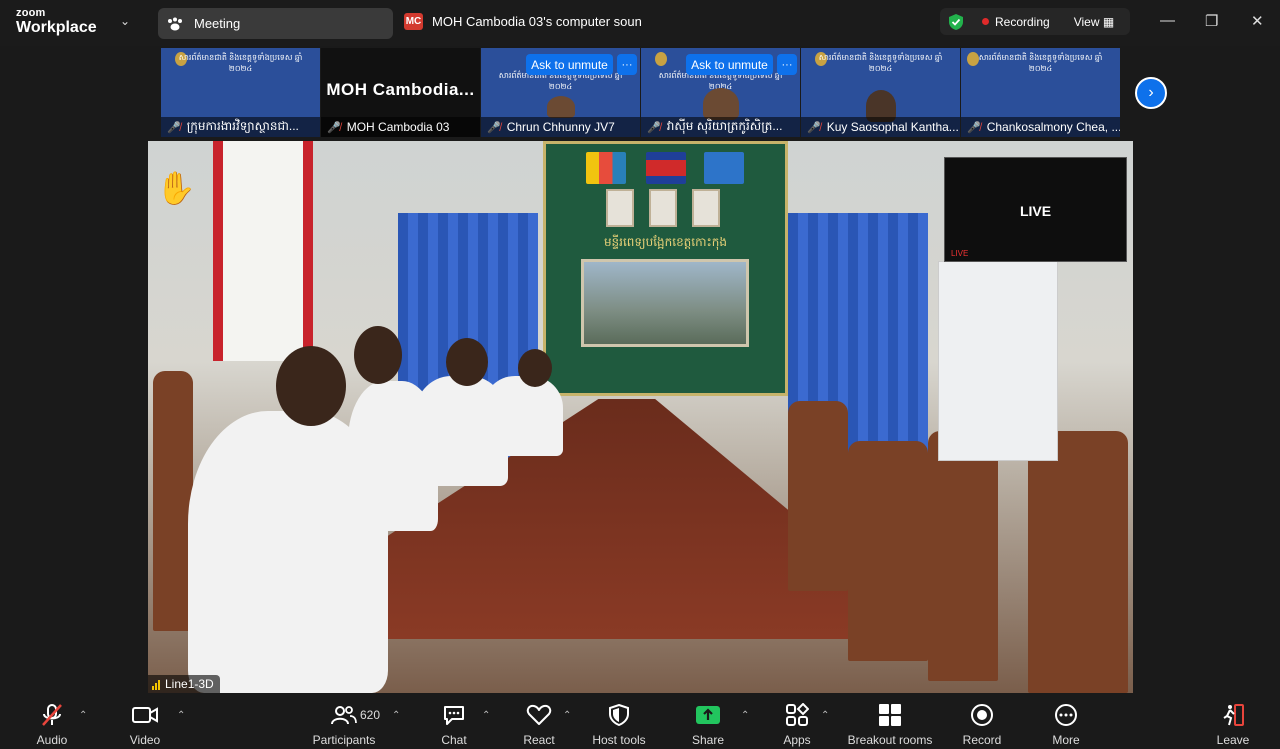 The width and height of the screenshot is (1280, 749). I want to click on camera-icon, so click(145, 715).